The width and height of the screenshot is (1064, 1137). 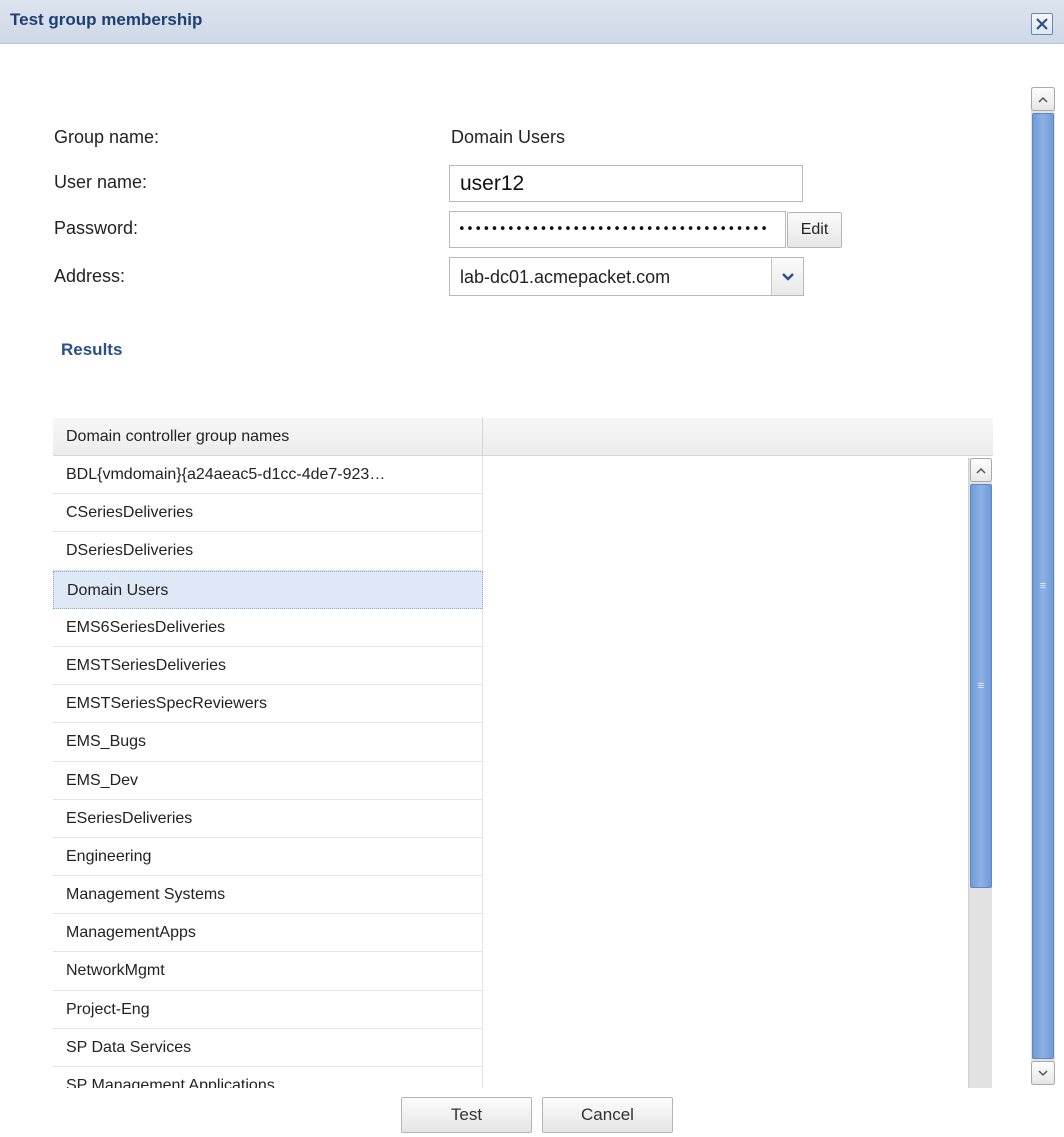 I want to click on table-row: EMS_Dev, so click(x=268, y=780).